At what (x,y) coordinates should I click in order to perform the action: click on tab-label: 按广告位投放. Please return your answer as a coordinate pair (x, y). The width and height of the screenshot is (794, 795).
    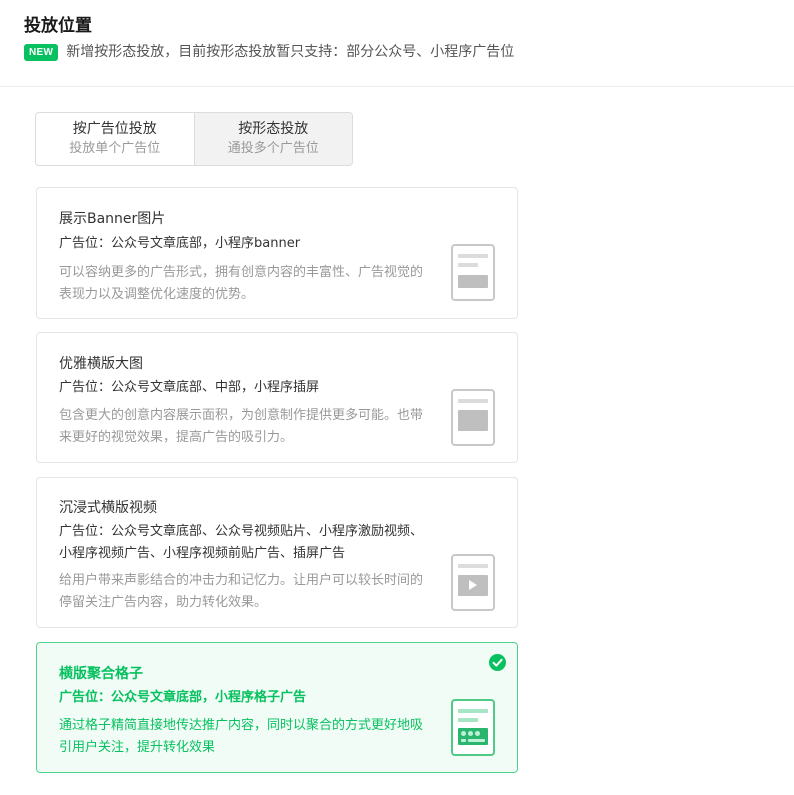
    Looking at the image, I should click on (114, 129).